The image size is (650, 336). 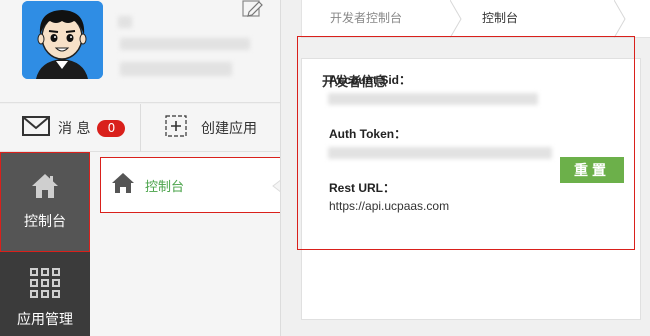 I want to click on subnav-label-console: 控制台, so click(x=165, y=187).